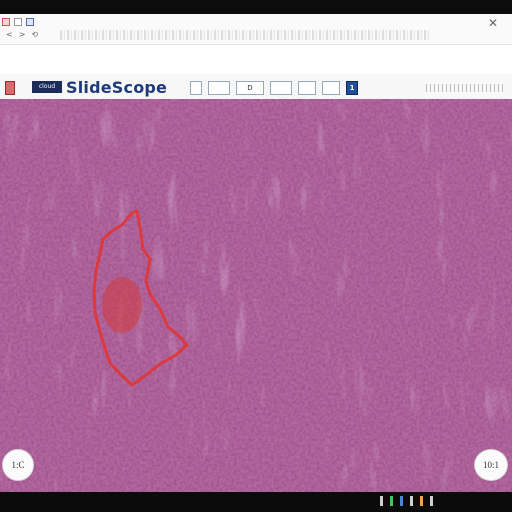  I want to click on annotation-hotspot, so click(122, 305).